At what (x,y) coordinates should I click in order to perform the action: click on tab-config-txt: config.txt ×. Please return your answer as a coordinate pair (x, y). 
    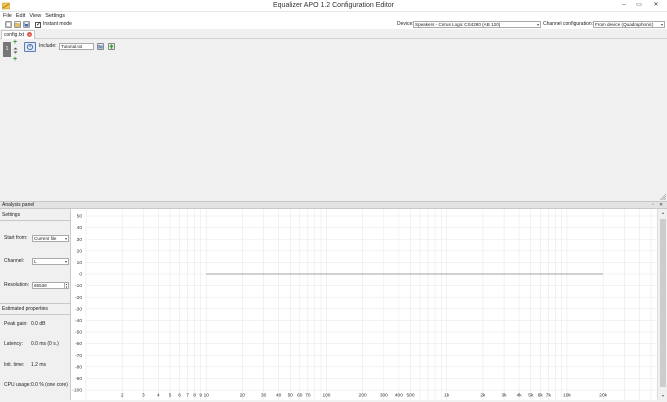
    Looking at the image, I should click on (18, 34).